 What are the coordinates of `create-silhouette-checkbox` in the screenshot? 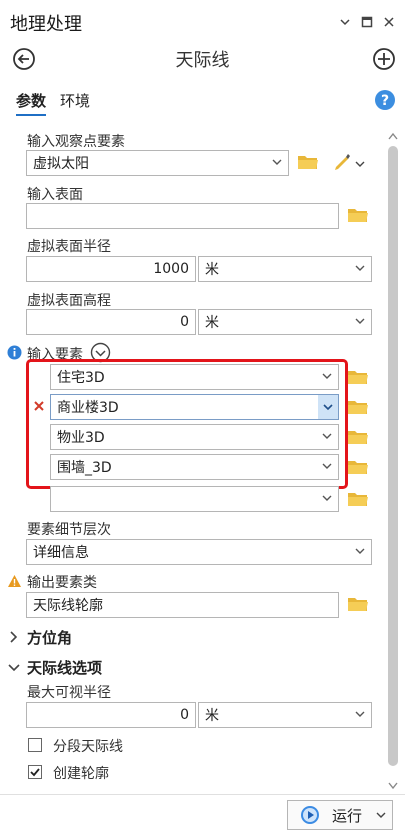 It's located at (35, 772).